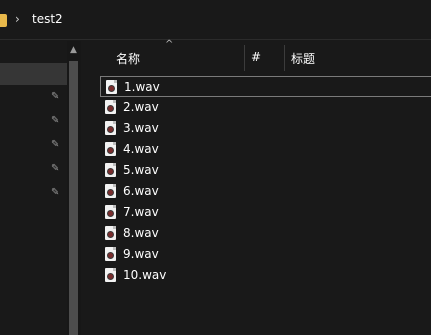 This screenshot has width=431, height=335. What do you see at coordinates (265, 275) in the screenshot?
I see `file-row: 10.wav` at bounding box center [265, 275].